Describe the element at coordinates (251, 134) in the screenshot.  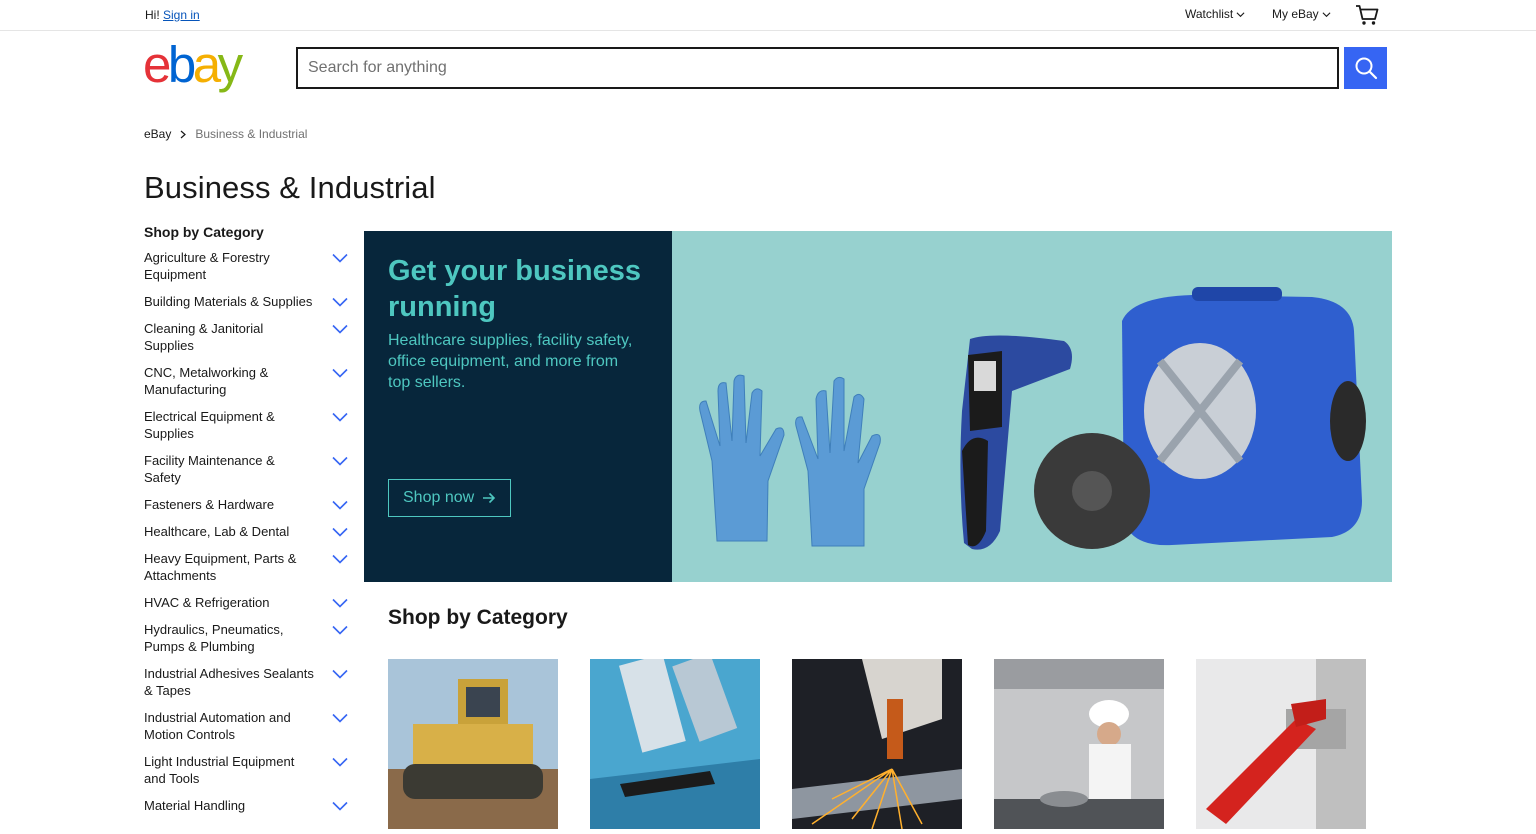
I see `breadcrumb-current: Business & Industrial` at that location.